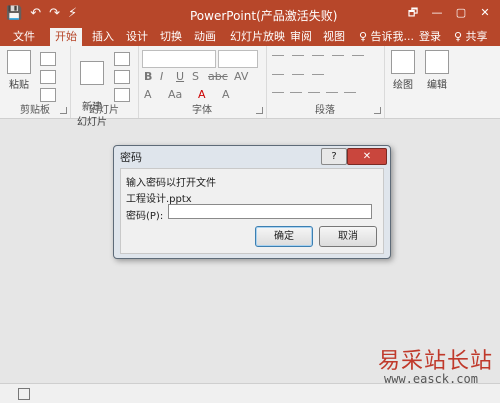  I want to click on clipboard-launcher-icon, so click(63, 110).